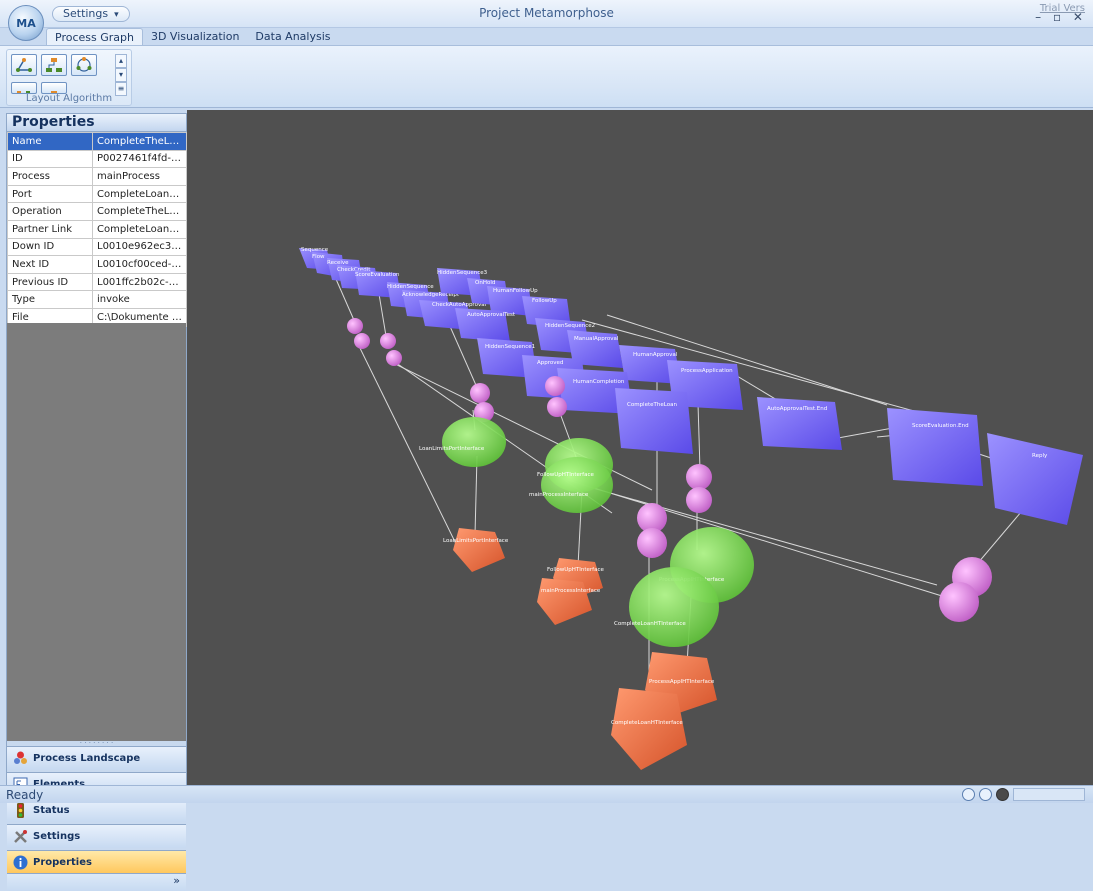 This screenshot has height=891, width=1093. What do you see at coordinates (410, 287) in the screenshot?
I see `svg-text: HiddenSequence` at bounding box center [410, 287].